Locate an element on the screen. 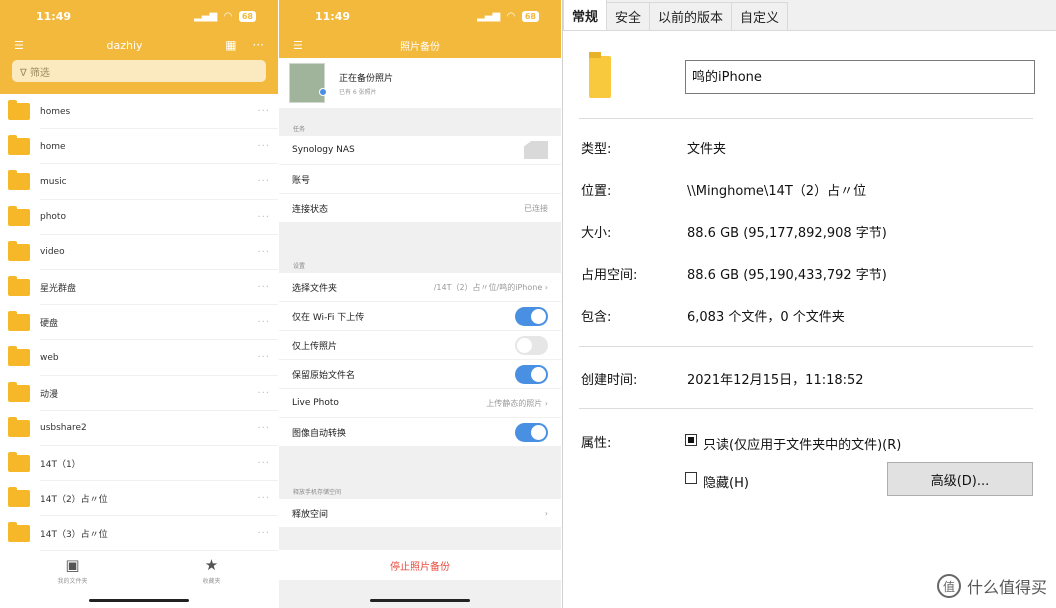  folder-name: homes is located at coordinates (55, 111).